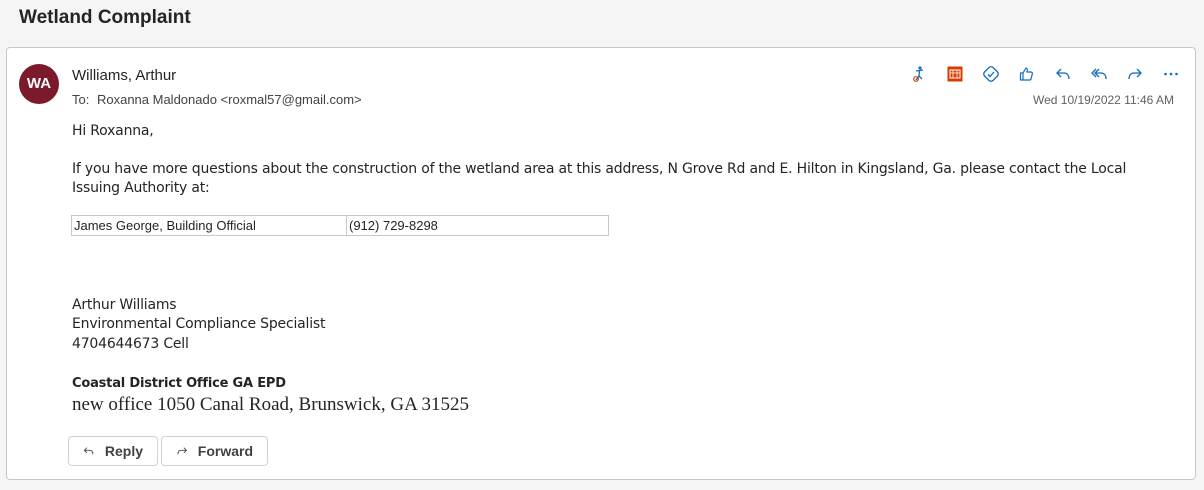 Image resolution: width=1204 pixels, height=490 pixels. What do you see at coordinates (1103, 100) in the screenshot?
I see `sent-date: Wed 10/19/2022 11:46 AM` at bounding box center [1103, 100].